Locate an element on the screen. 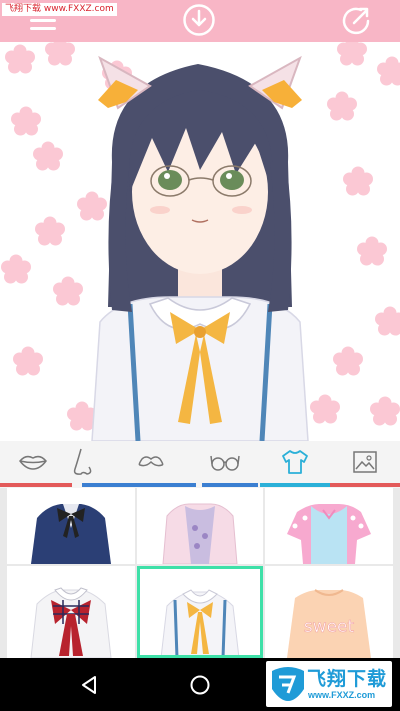 The image size is (400, 711). plaid-bow-shirt-thumbnail is located at coordinates (71, 622).